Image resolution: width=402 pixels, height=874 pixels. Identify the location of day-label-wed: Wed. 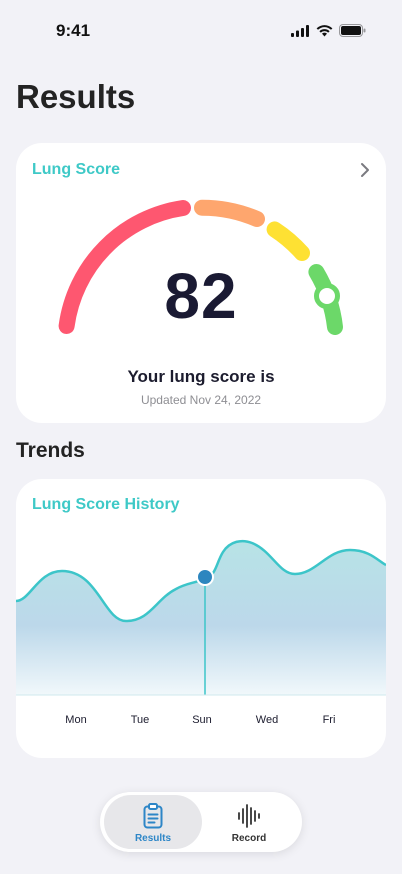
(267, 720).